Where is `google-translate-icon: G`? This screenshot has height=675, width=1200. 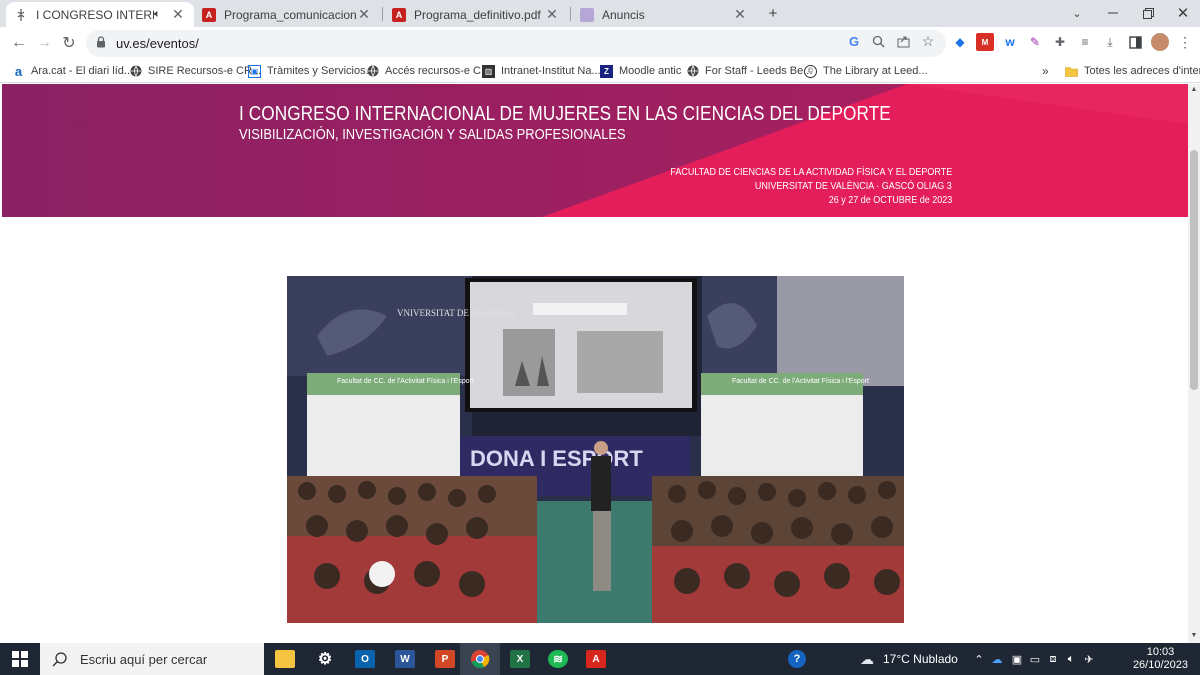
google-translate-icon: G is located at coordinates (854, 41).